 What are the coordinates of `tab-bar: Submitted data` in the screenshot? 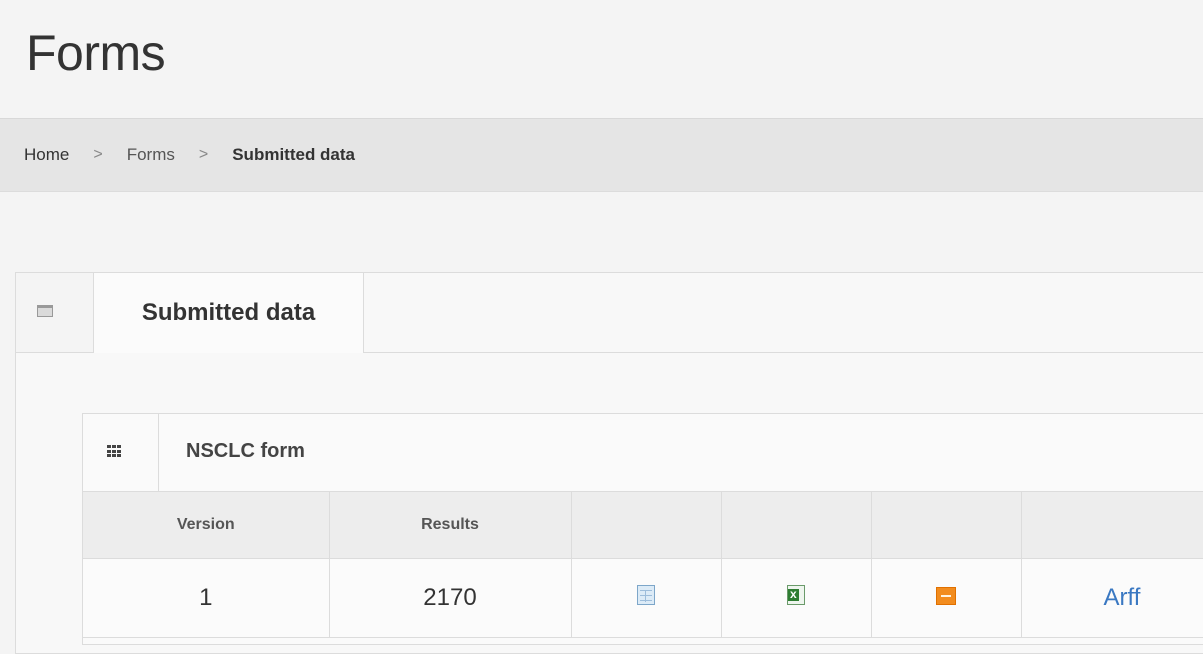 It's located at (609, 313).